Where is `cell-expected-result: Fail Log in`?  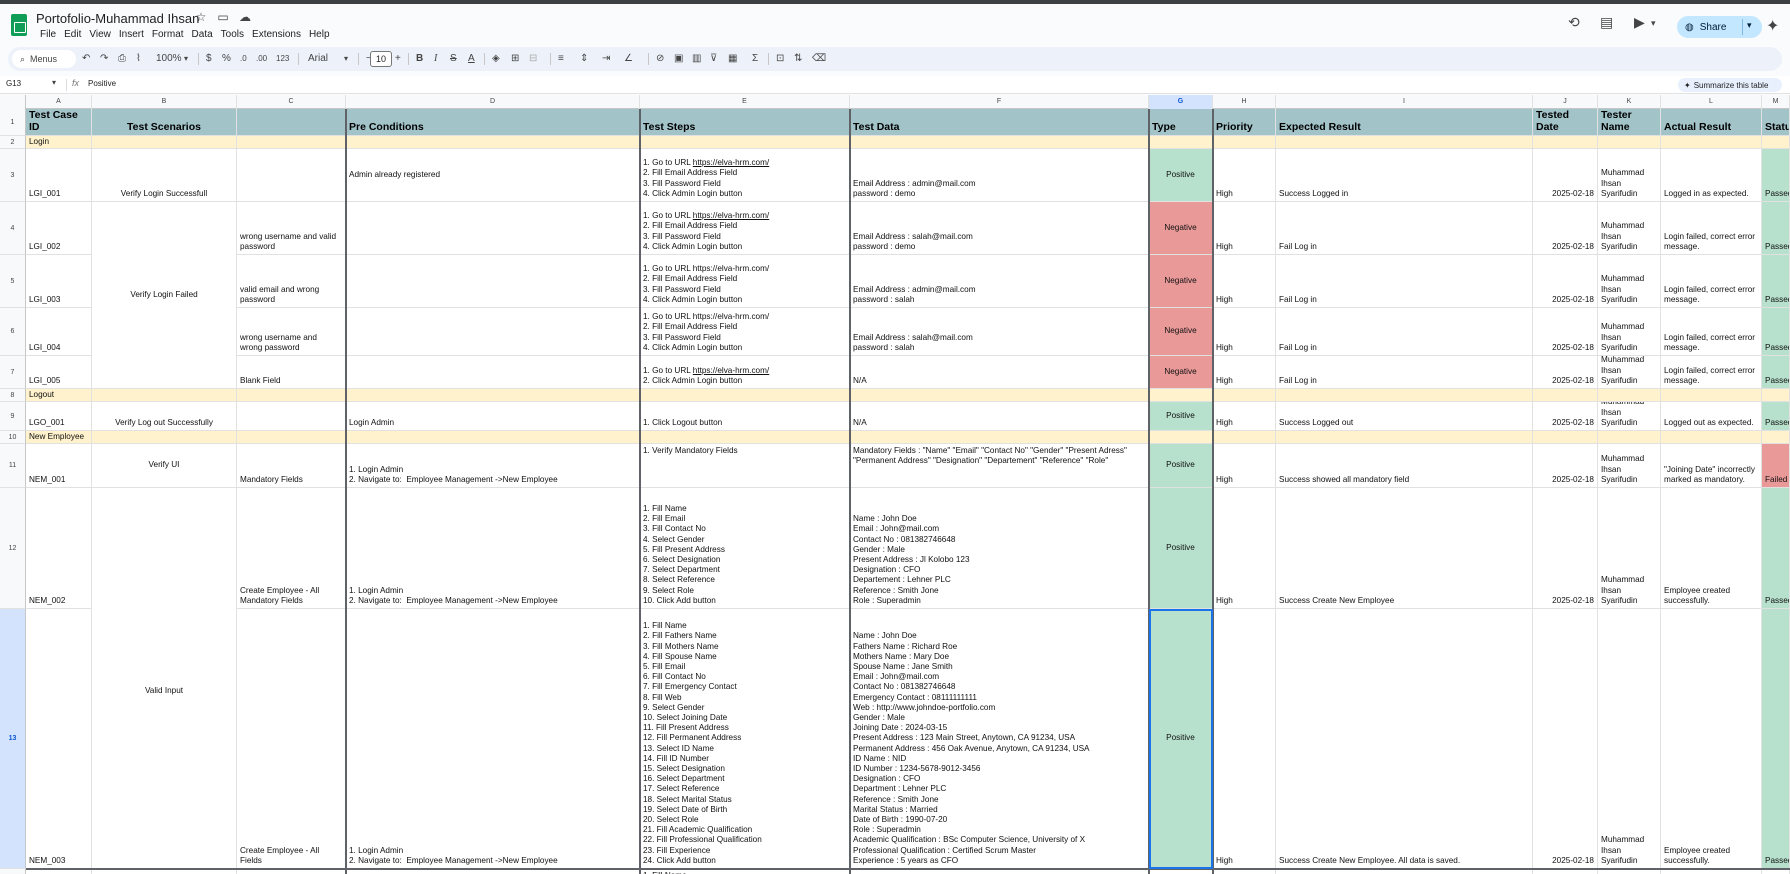 cell-expected-result: Fail Log in is located at coordinates (1404, 372).